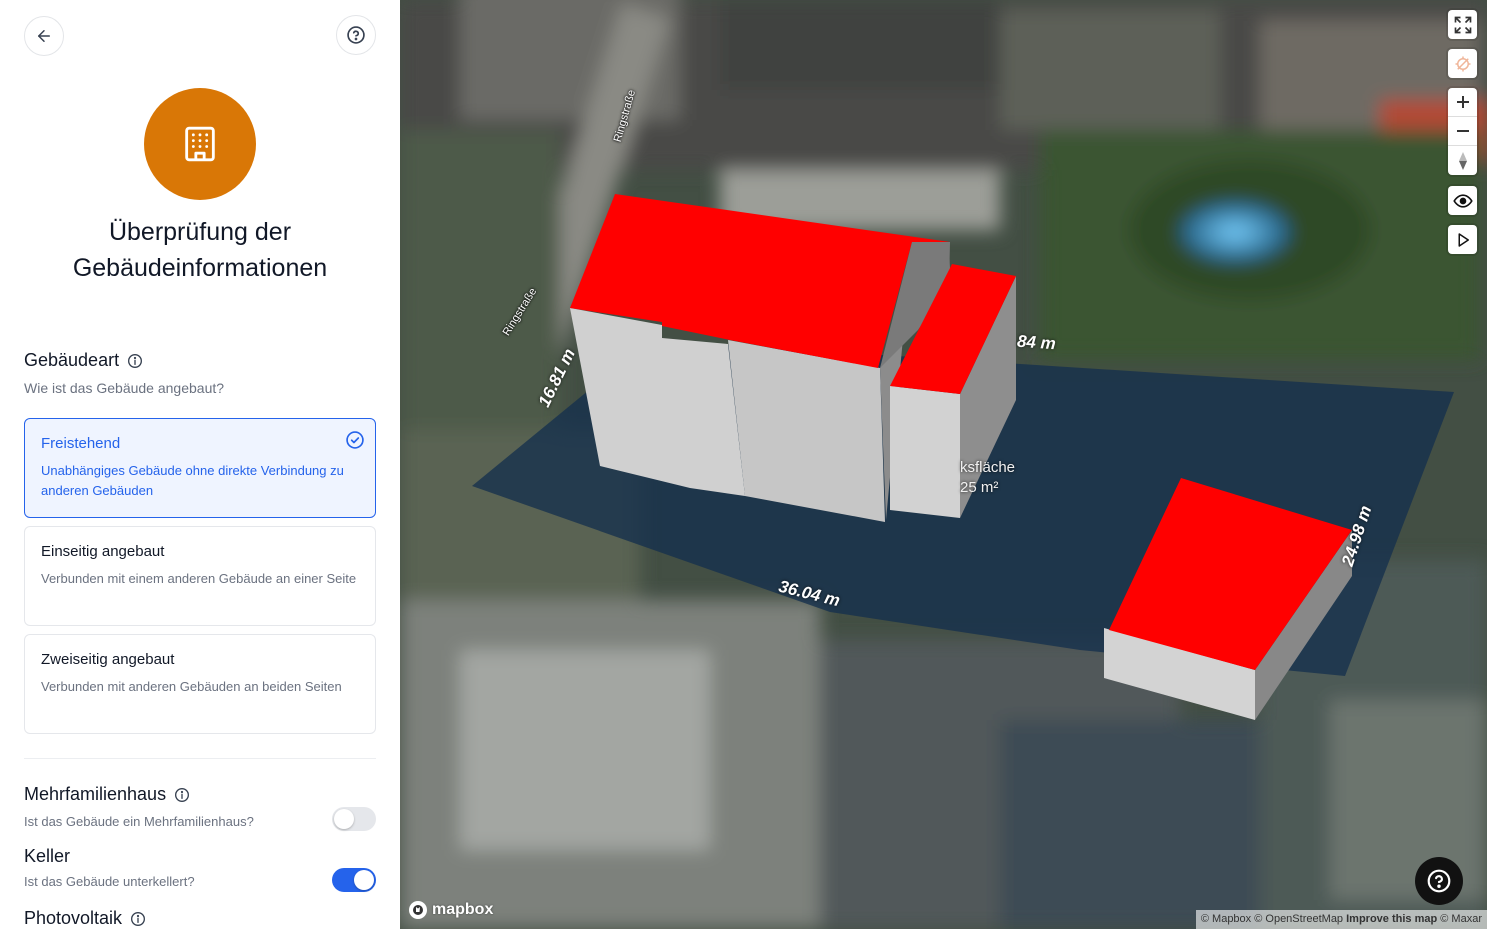 This screenshot has width=1487, height=929. I want to click on photovoltaic-heading-text: Photovoltaik, so click(73, 918).